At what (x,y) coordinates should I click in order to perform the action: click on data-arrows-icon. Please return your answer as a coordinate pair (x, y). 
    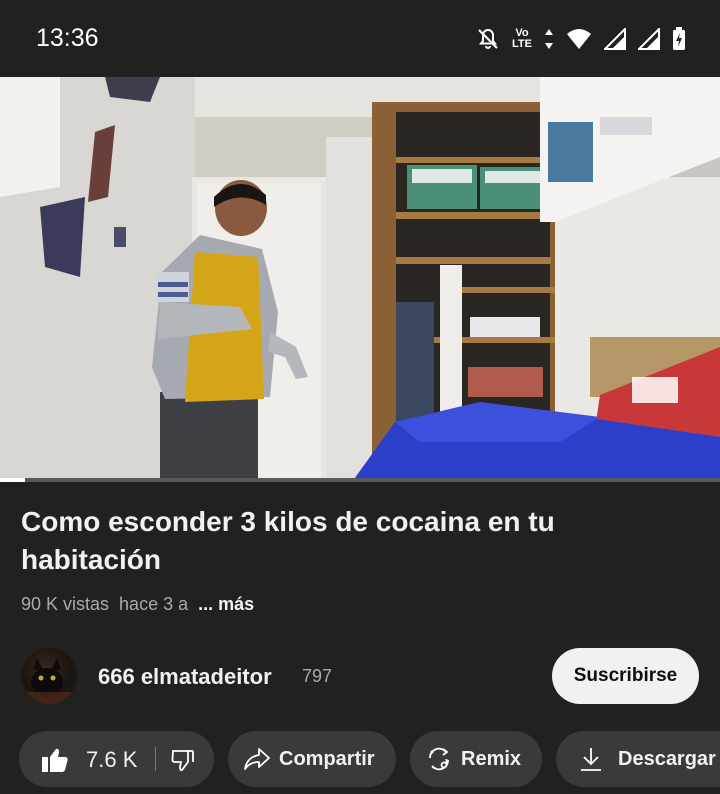
    Looking at the image, I should click on (549, 39).